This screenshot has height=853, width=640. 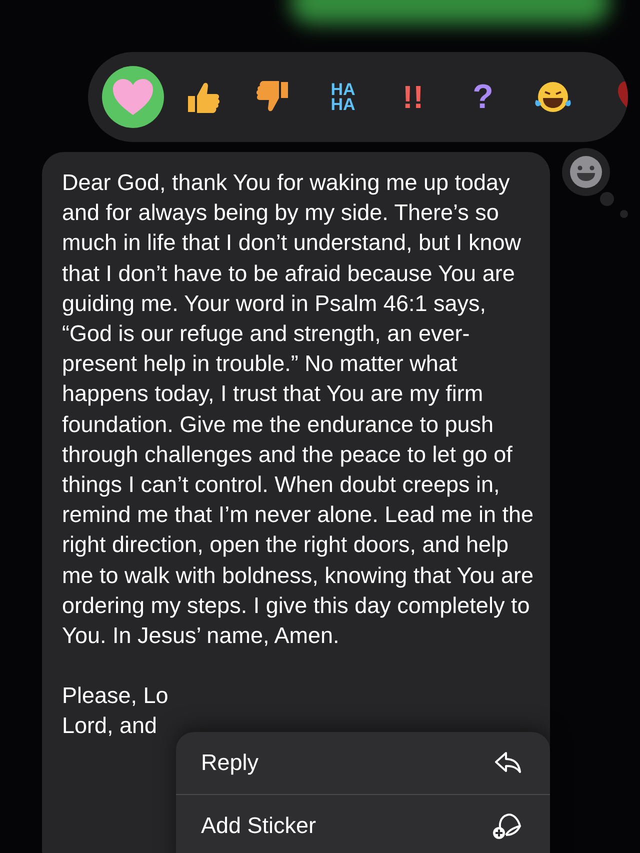 What do you see at coordinates (363, 763) in the screenshot?
I see `menu-item: Reply` at bounding box center [363, 763].